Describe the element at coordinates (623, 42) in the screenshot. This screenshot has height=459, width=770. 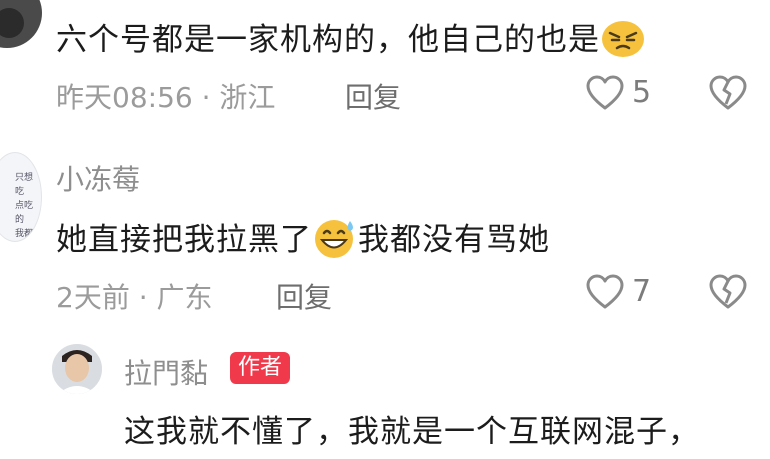
I see `angry-face-emoji-icon` at that location.